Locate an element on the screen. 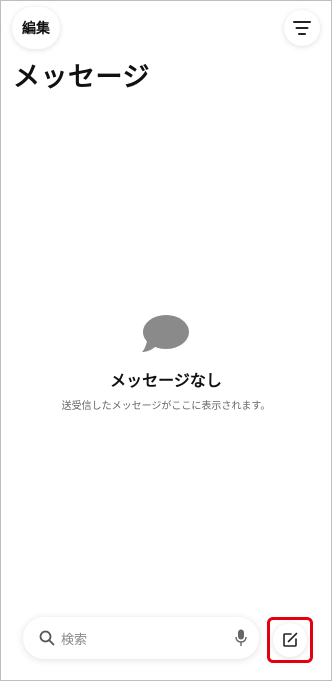  chat-bubble-icon is located at coordinates (165, 333).